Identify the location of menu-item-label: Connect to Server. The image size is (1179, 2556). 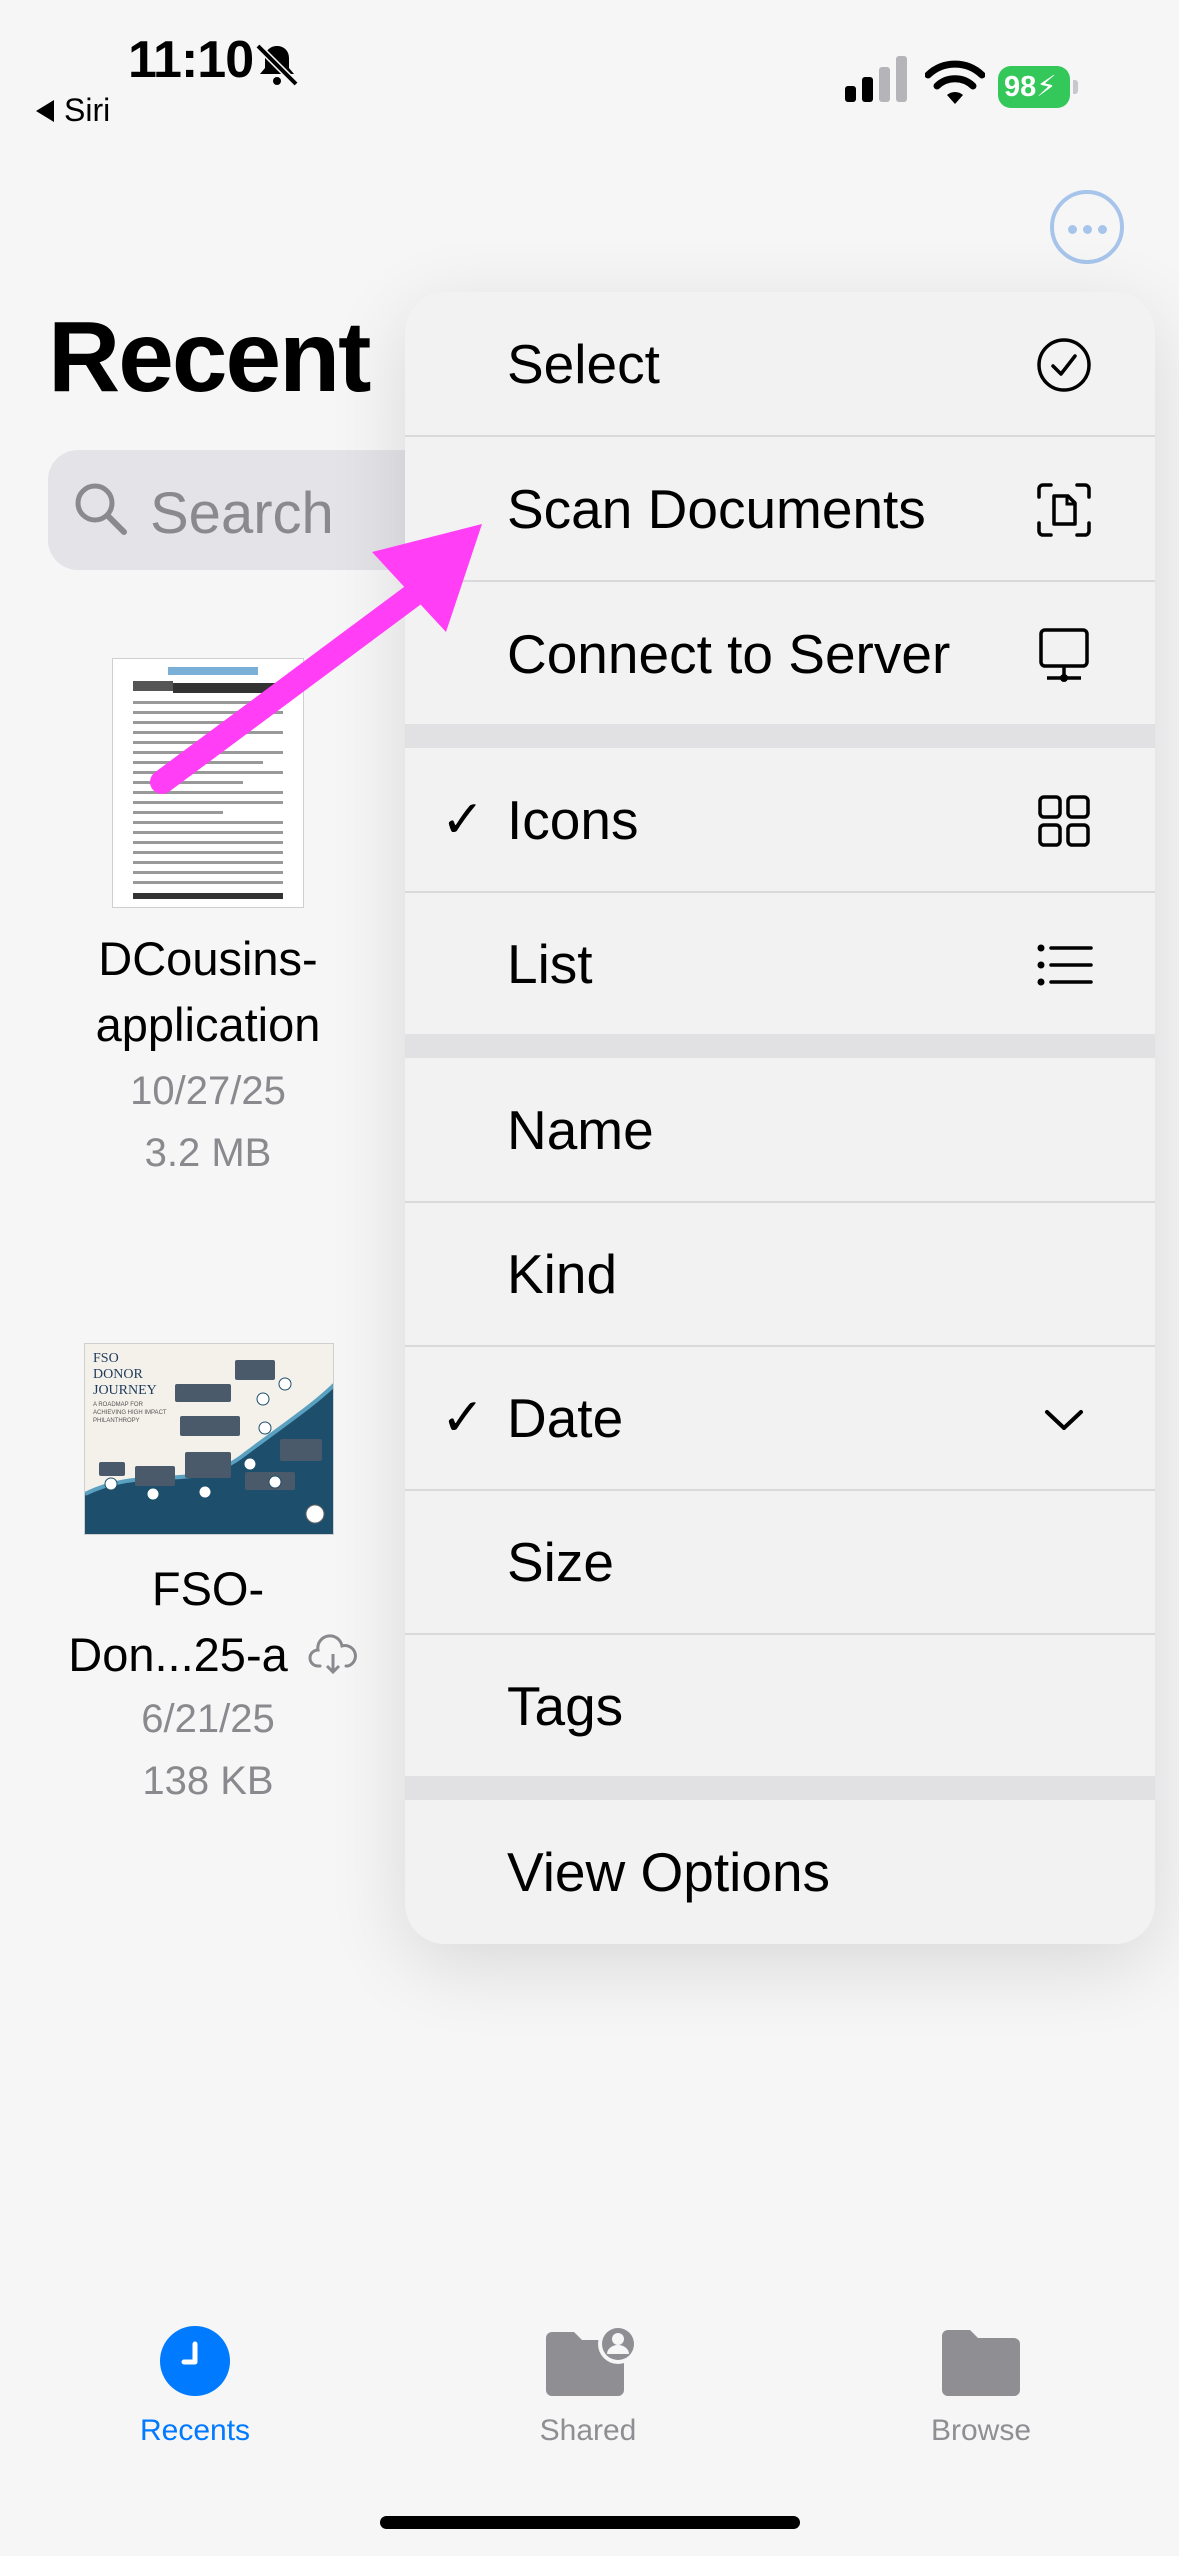
(729, 654).